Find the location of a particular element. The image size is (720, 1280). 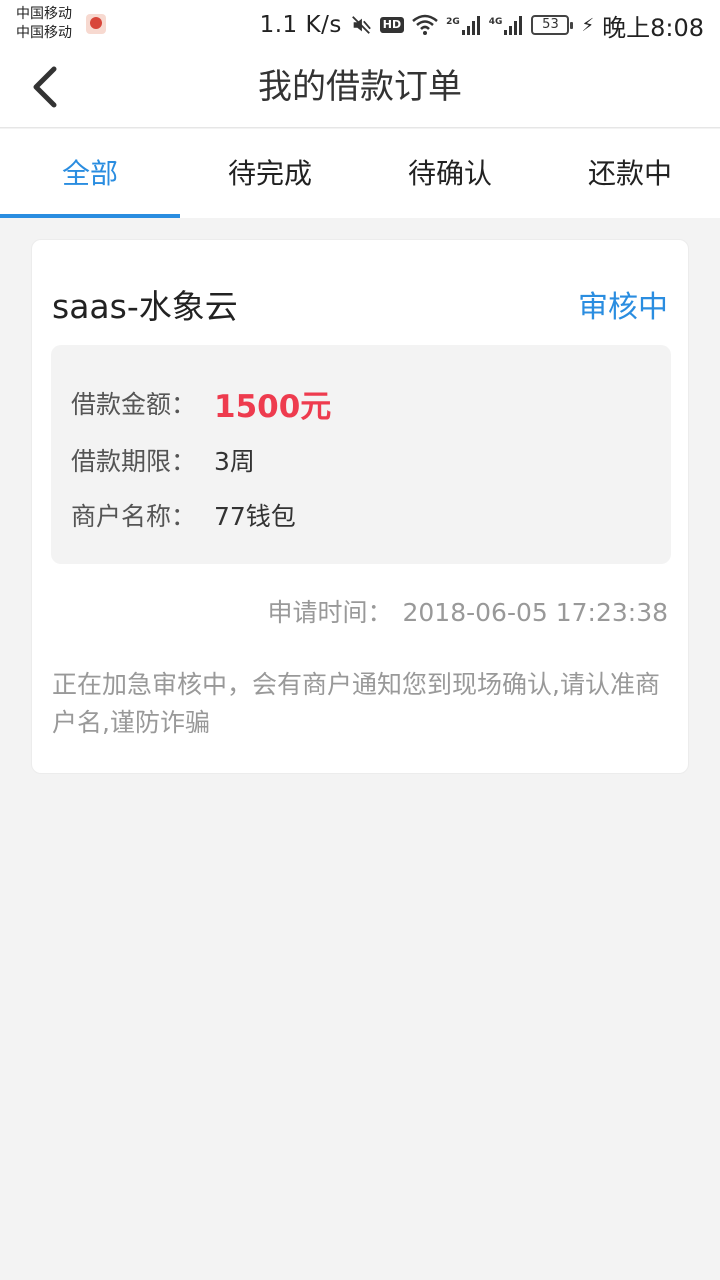

tab-pending: 待完成 is located at coordinates (270, 173).